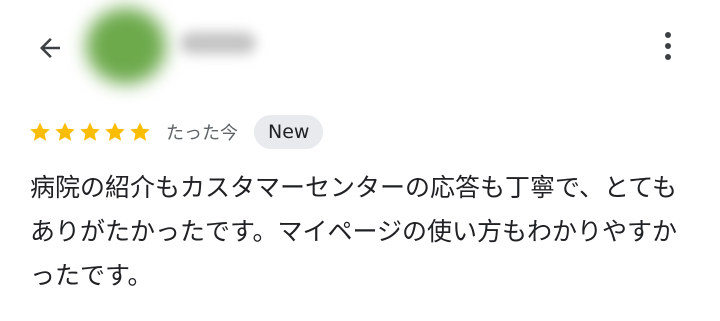 The width and height of the screenshot is (720, 321). Describe the element at coordinates (668, 35) in the screenshot. I see `more-vert-icon` at that location.